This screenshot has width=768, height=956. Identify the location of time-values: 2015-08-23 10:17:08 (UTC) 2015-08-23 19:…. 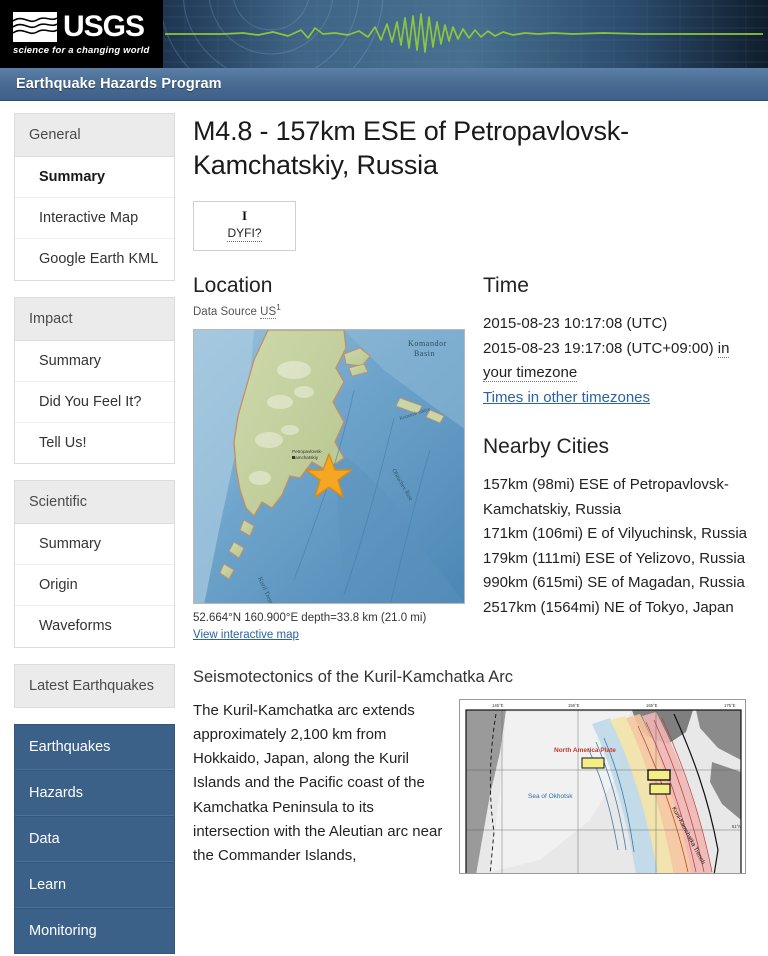
(615, 361).